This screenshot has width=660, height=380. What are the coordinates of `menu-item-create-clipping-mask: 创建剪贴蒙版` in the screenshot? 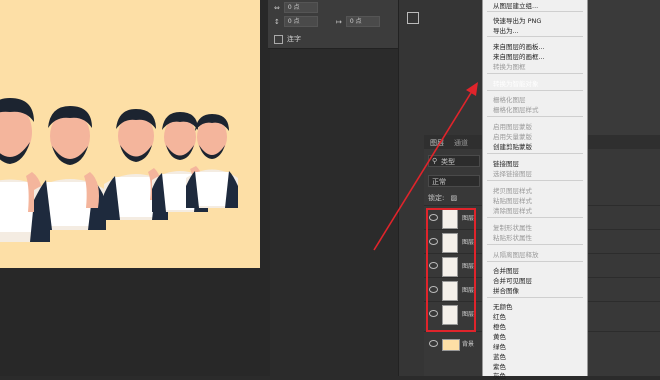 It's located at (512, 146).